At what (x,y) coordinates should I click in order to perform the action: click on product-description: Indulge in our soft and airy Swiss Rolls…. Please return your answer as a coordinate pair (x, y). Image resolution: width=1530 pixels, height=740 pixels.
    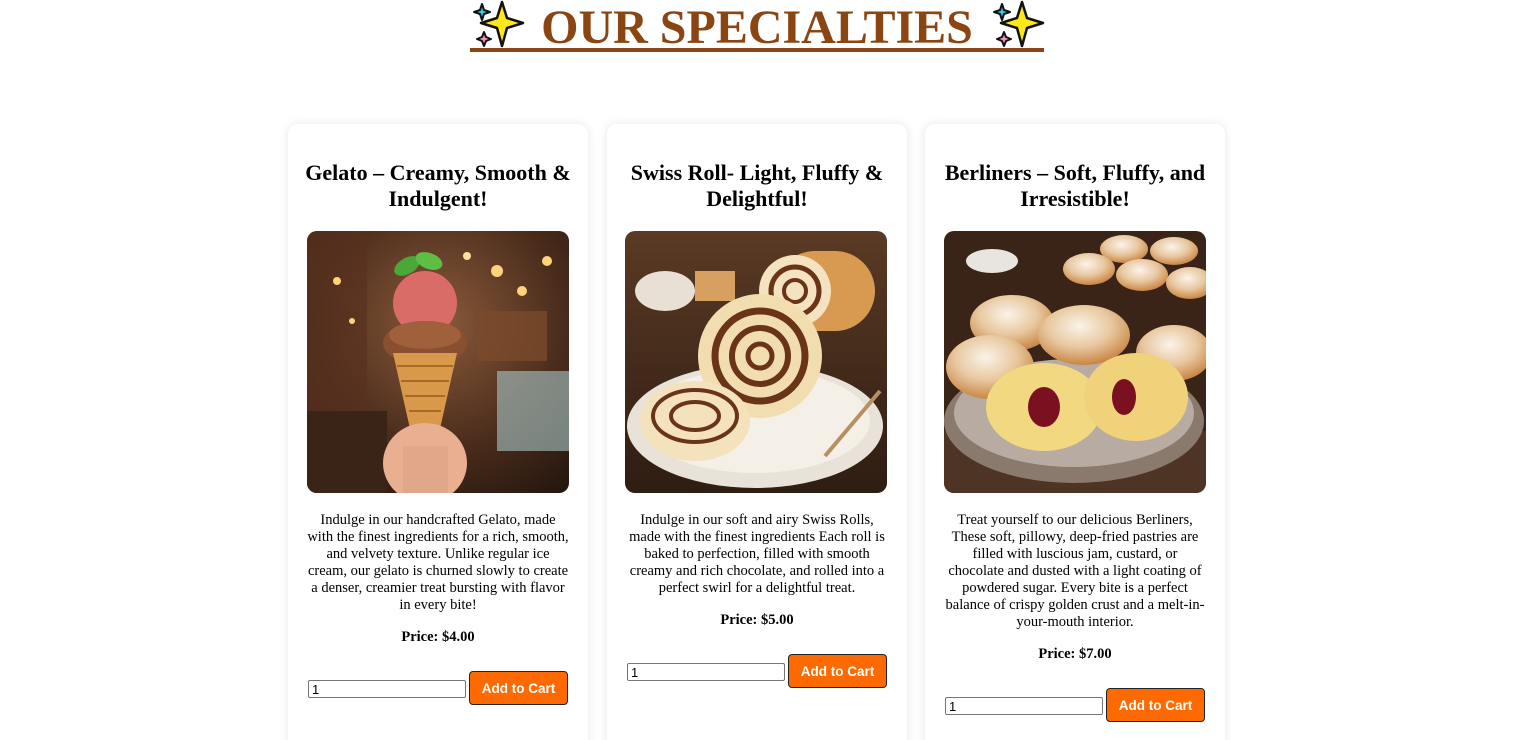
    Looking at the image, I should click on (757, 554).